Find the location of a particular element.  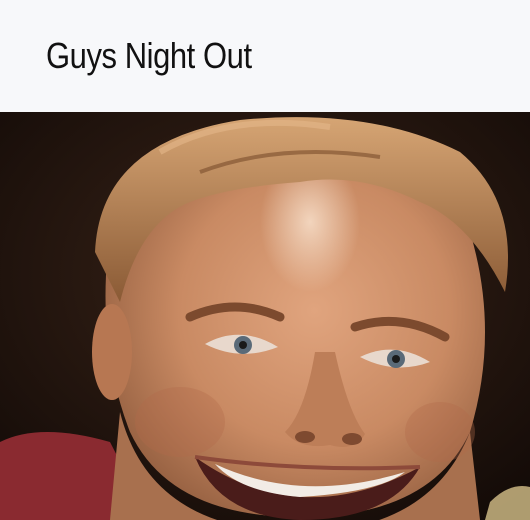

ear-left is located at coordinates (112, 352).